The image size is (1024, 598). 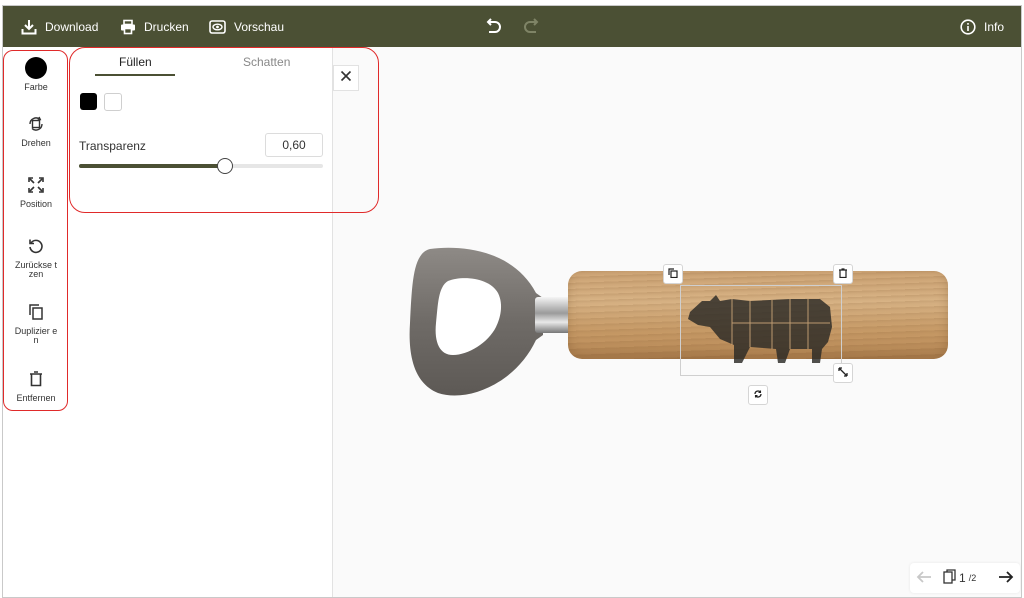 I want to click on tool-color: Farbe, so click(x=36, y=74).